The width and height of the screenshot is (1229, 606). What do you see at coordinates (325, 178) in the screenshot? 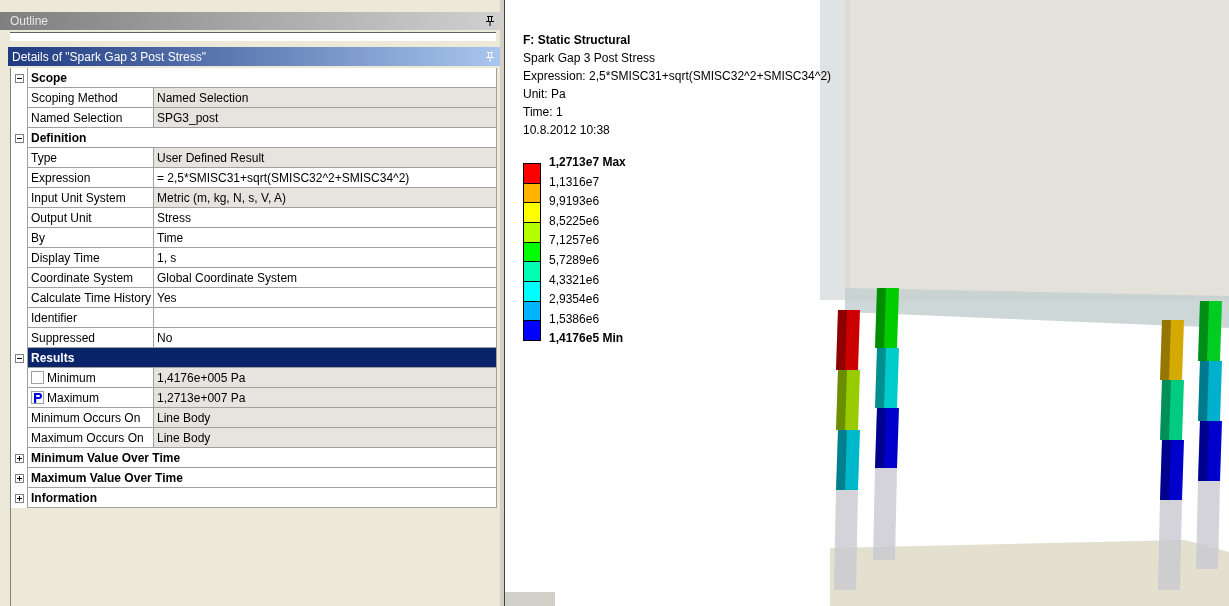
I see `property-value: = 2,5*SMISC31+sqrt(SMISC32^2+SMISC34^2)` at bounding box center [325, 178].